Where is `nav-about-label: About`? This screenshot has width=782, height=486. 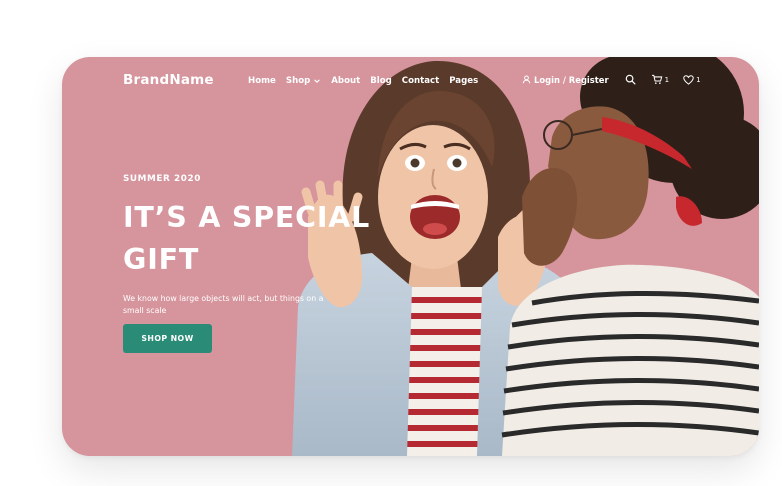
nav-about-label: About is located at coordinates (346, 81).